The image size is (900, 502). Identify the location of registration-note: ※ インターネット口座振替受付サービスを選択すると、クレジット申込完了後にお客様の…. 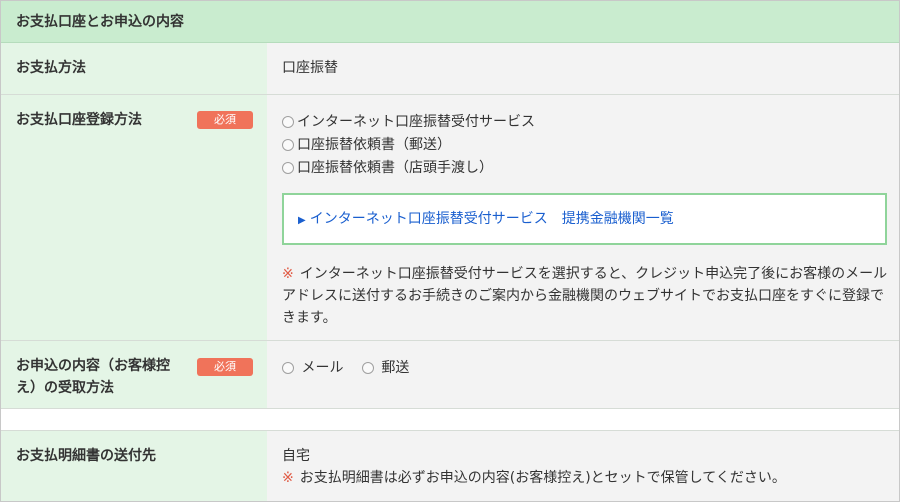
(587, 296).